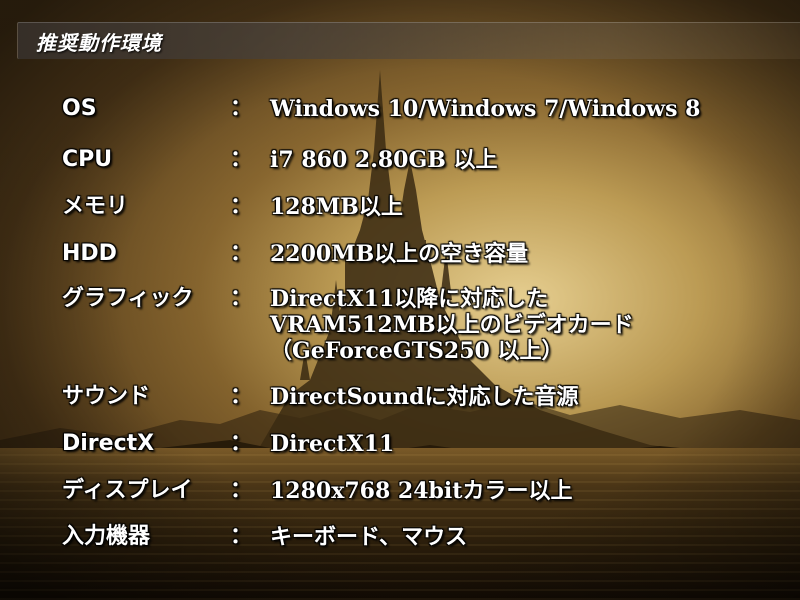 The height and width of the screenshot is (600, 800). I want to click on spec-value-line: 1280x768 24bitカラー以上, so click(421, 491).